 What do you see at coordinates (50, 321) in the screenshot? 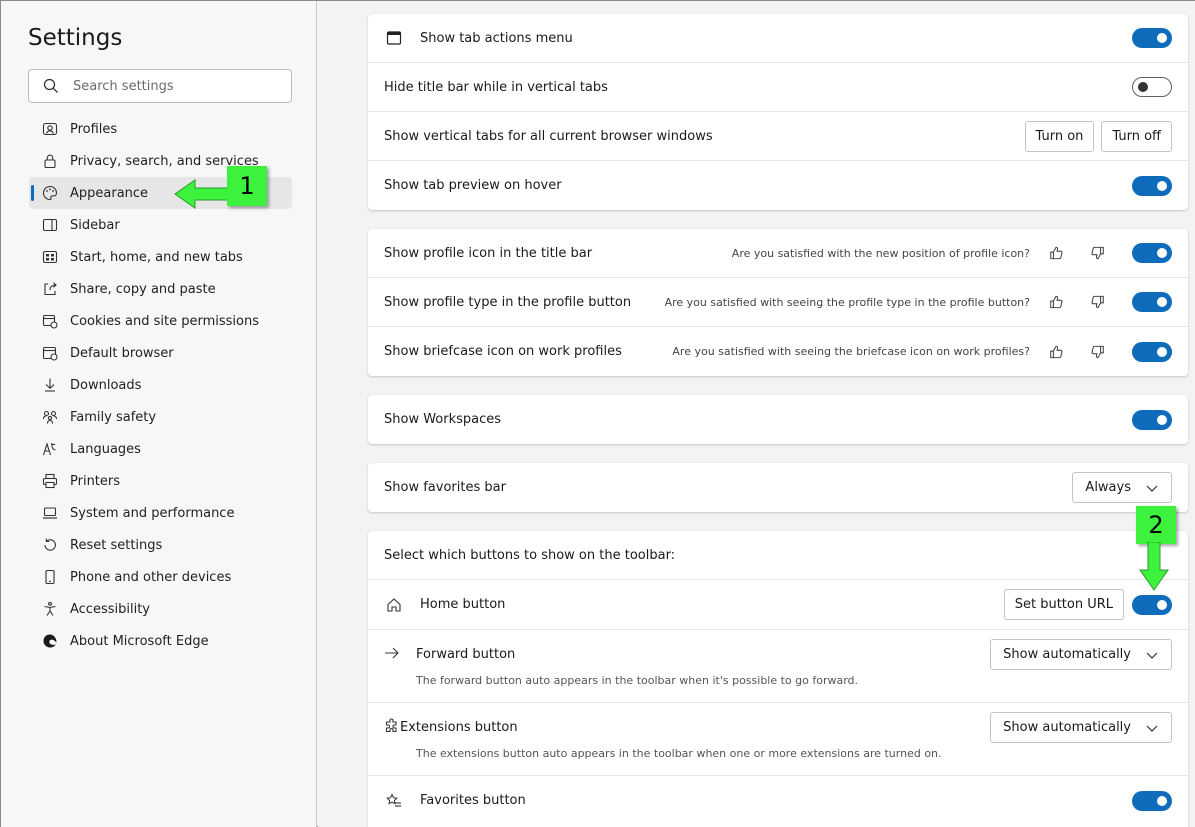
I see `cookies-icon` at bounding box center [50, 321].